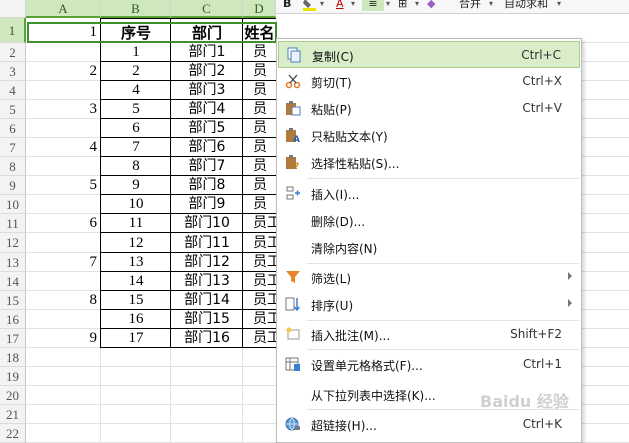 This screenshot has width=629, height=443. I want to click on cell-serial: 6, so click(136, 128).